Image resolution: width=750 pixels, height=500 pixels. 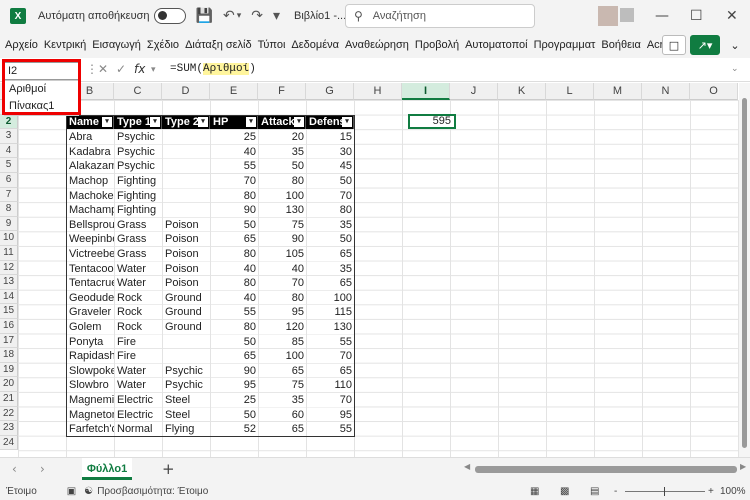 I want to click on hscroll-right-icon: ▶, so click(x=743, y=466).